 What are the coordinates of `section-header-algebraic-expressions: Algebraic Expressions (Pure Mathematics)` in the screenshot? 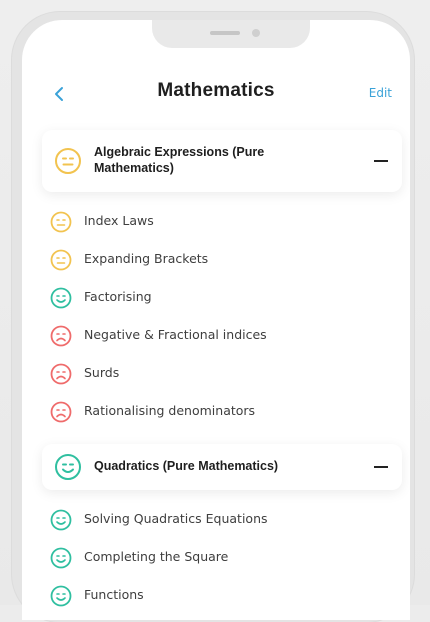 It's located at (222, 161).